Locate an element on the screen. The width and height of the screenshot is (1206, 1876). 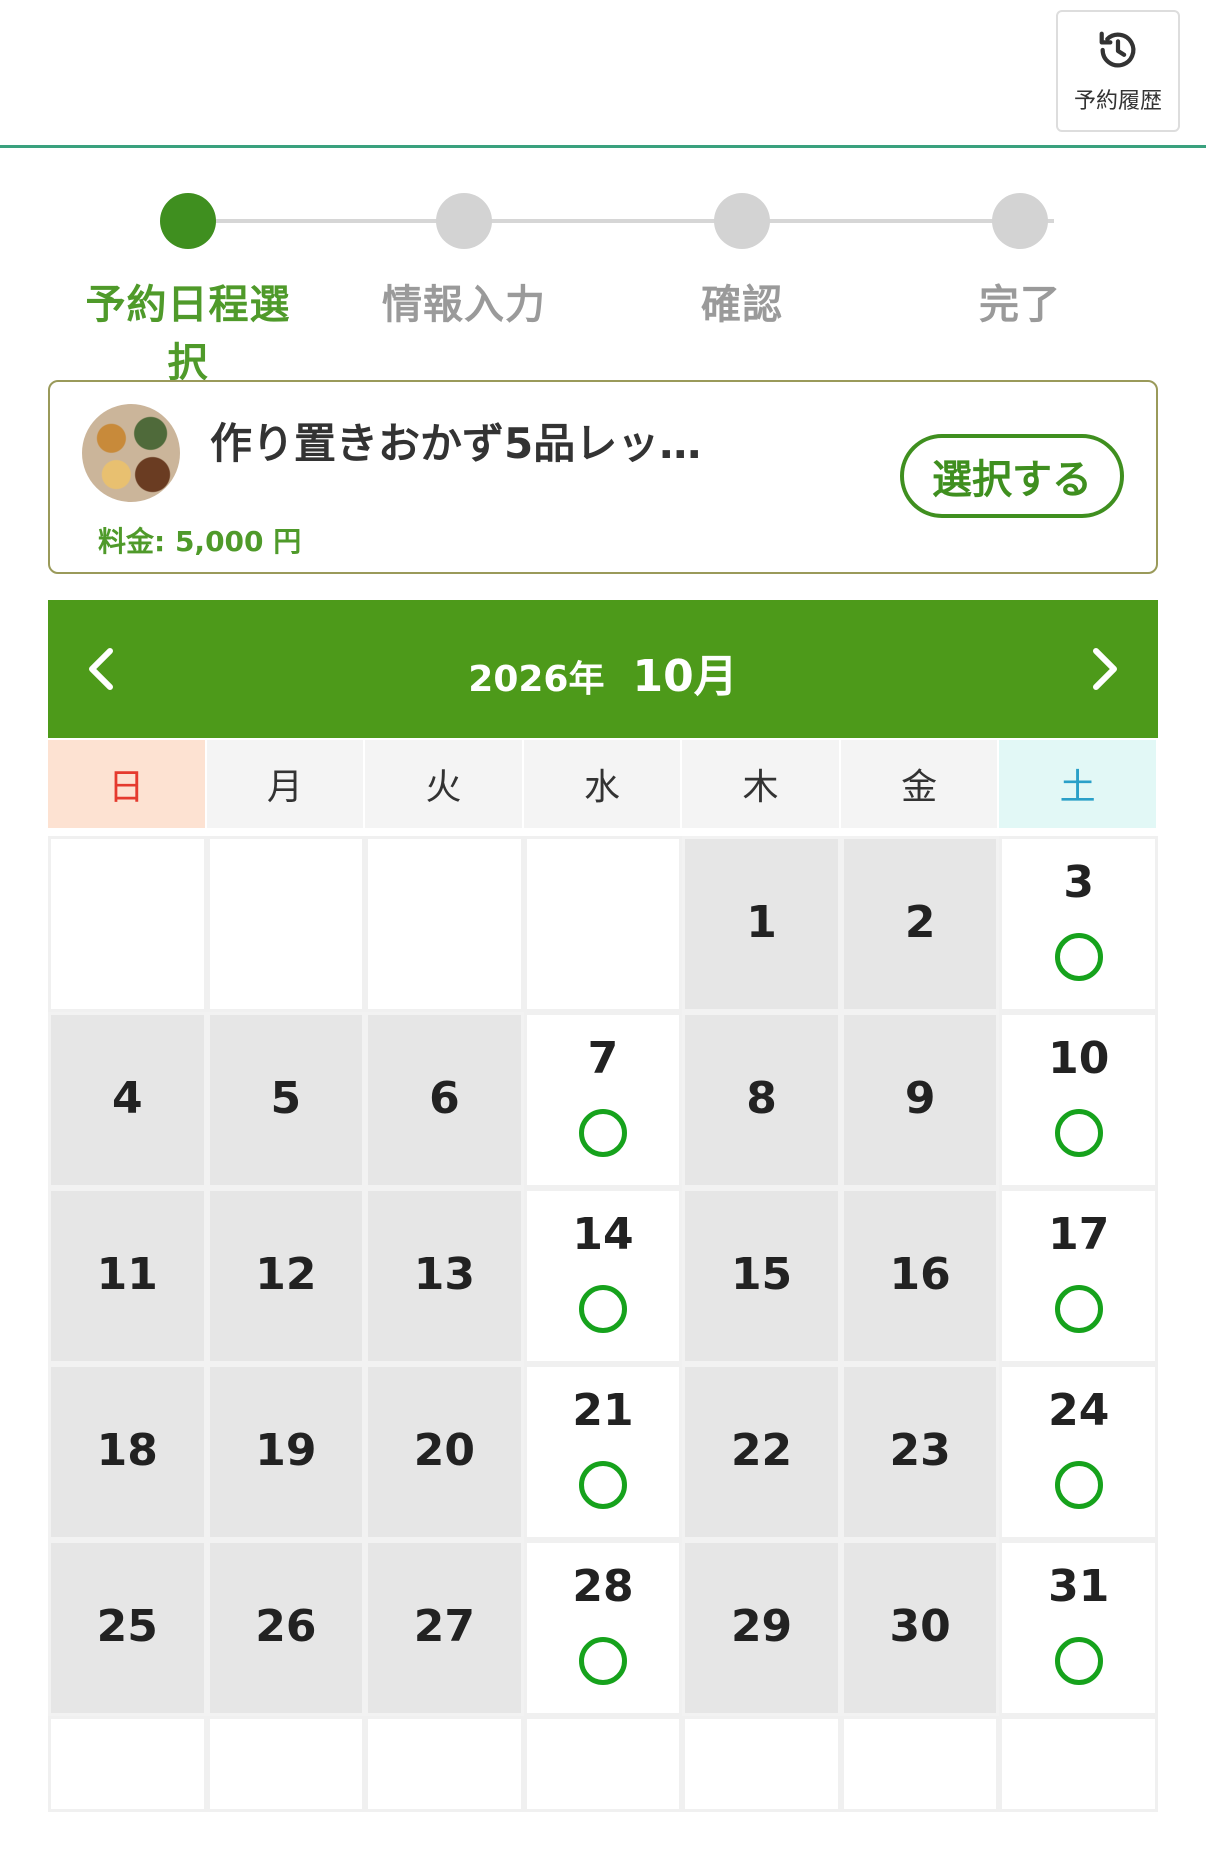
plan-card: 作り置きおかず5品レッ… 料金: 5,000 円 選択する is located at coordinates (603, 477).